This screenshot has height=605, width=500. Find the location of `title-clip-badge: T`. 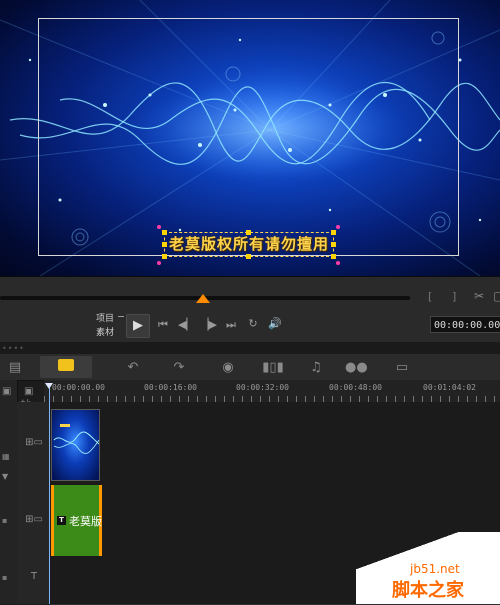

title-clip-badge: T is located at coordinates (61, 520).